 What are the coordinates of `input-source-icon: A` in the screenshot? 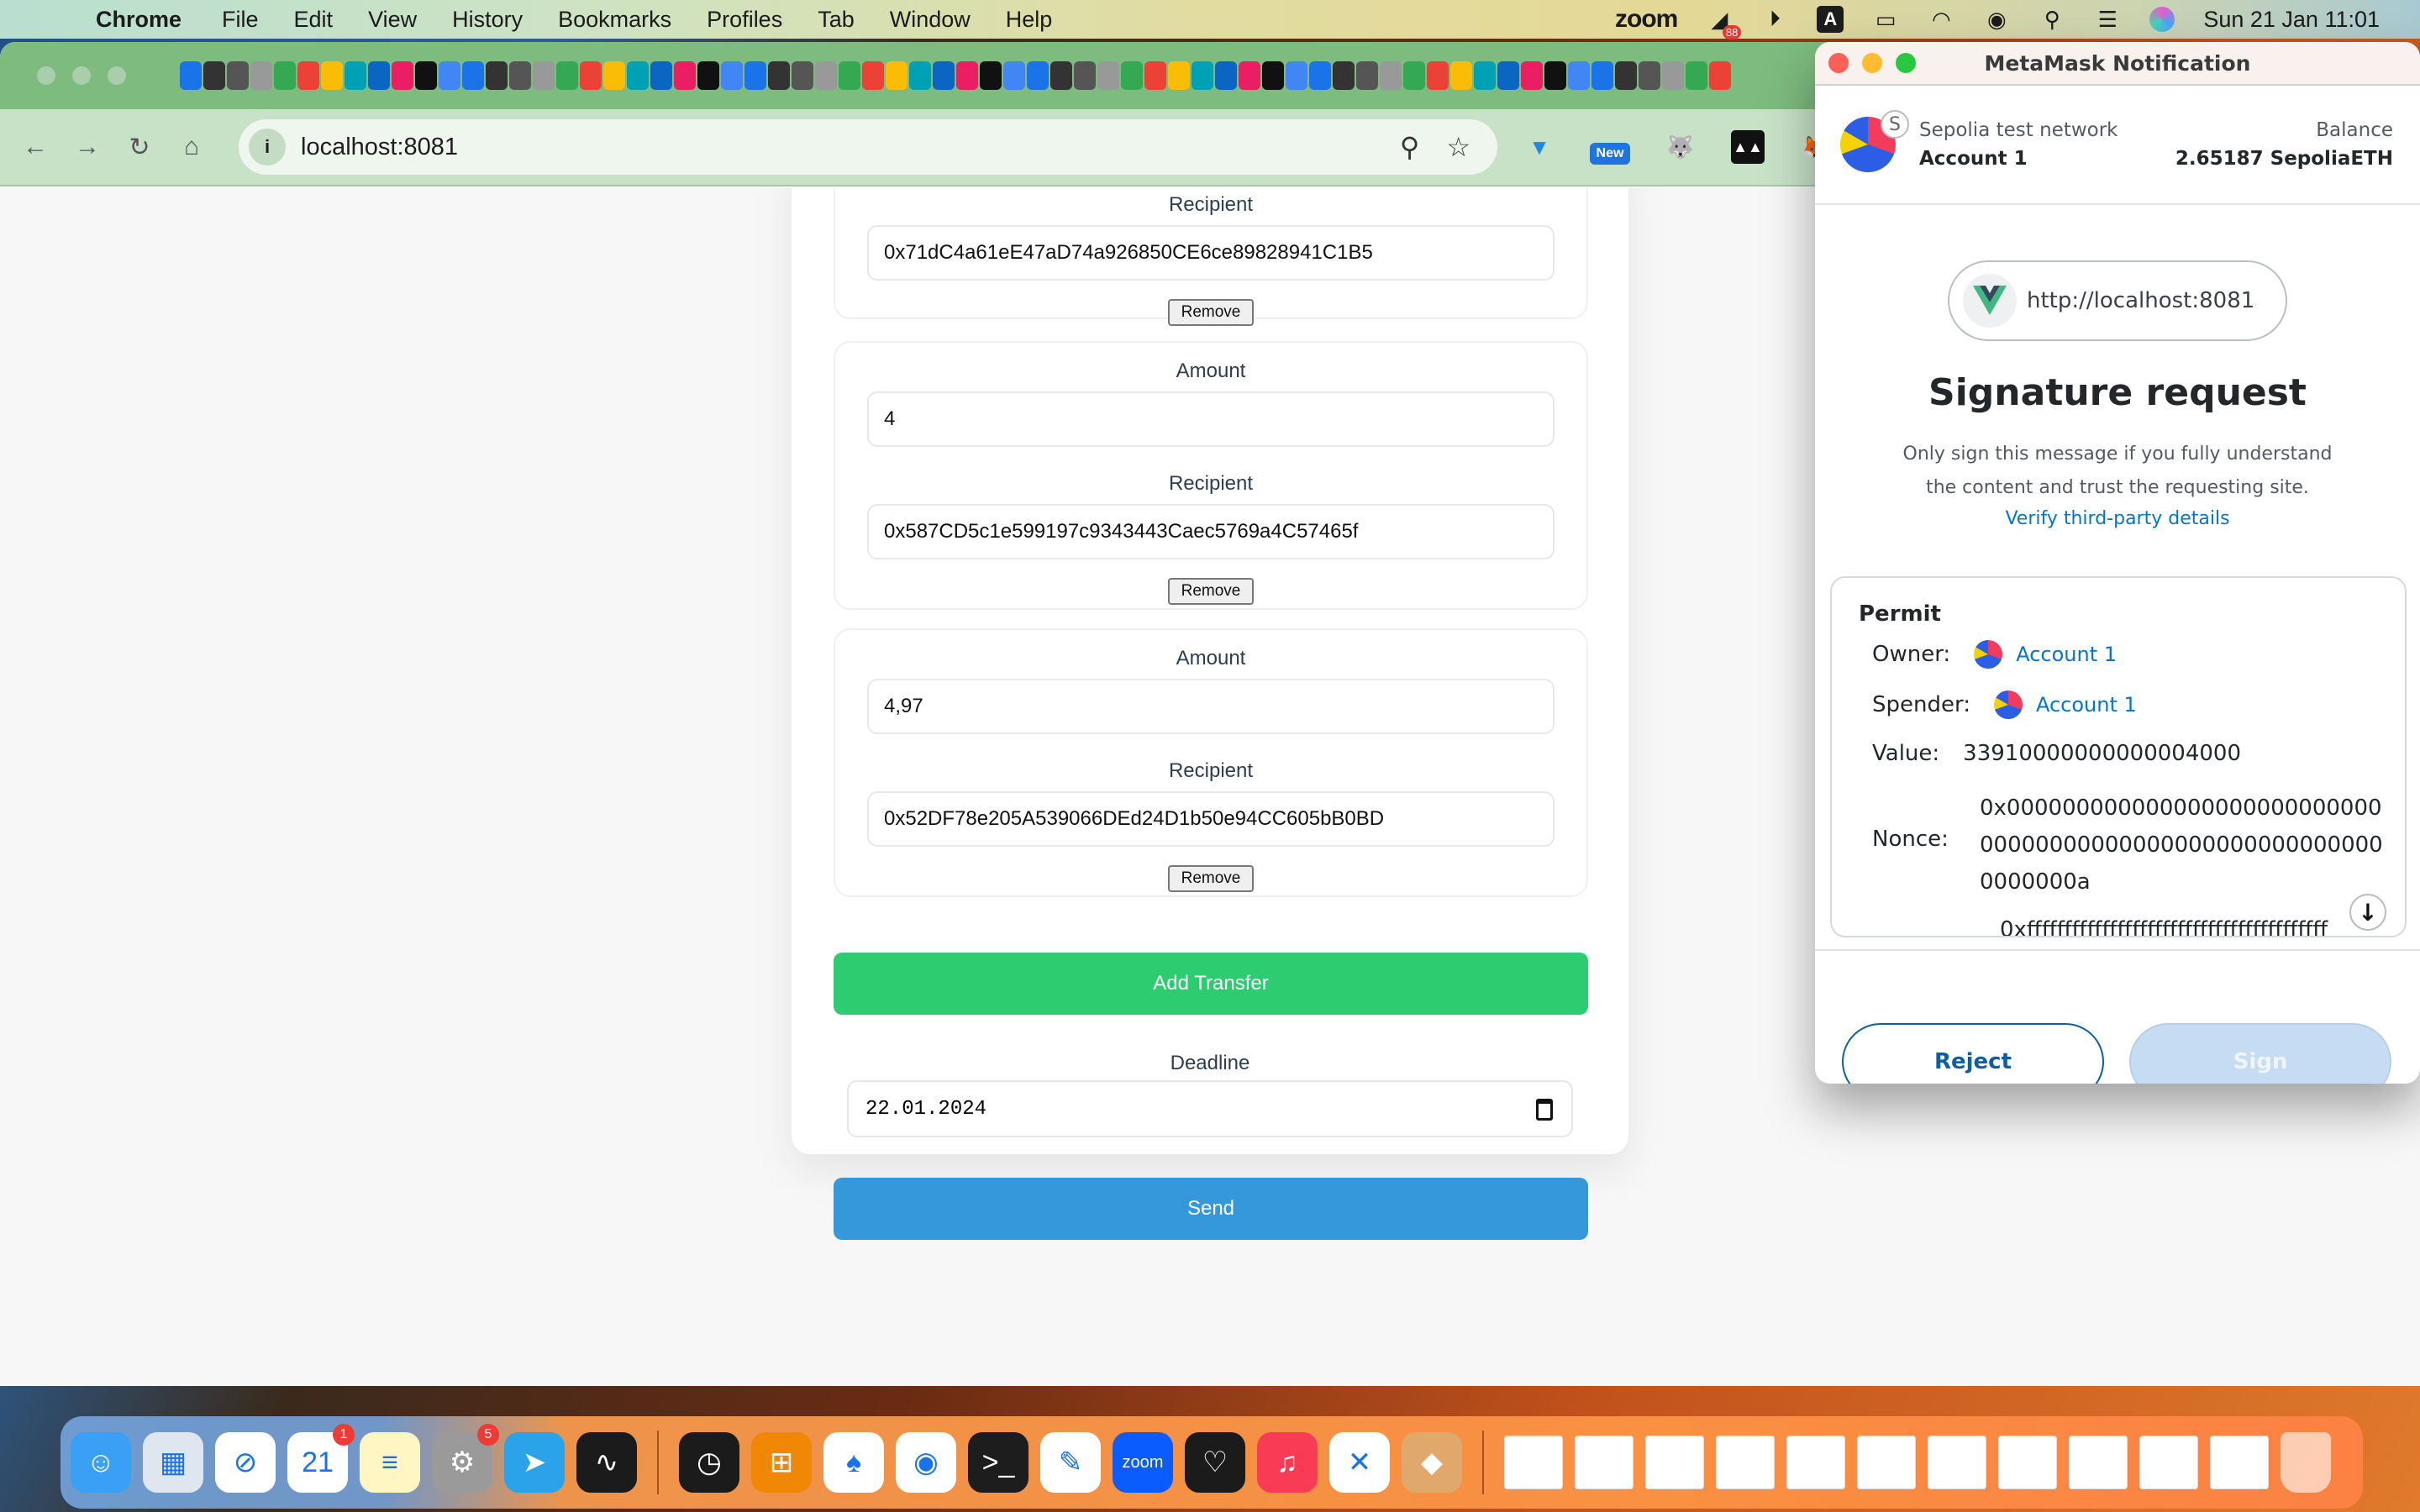 It's located at (1830, 19).